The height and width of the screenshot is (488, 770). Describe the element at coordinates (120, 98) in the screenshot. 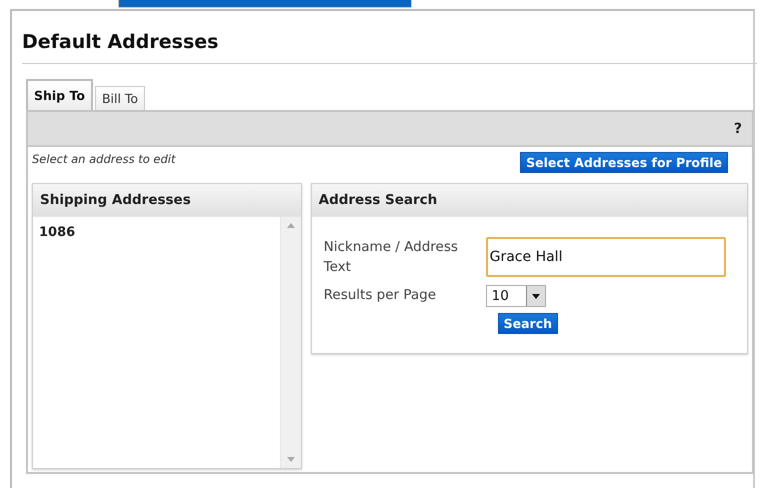

I see `tab: Bill To` at that location.